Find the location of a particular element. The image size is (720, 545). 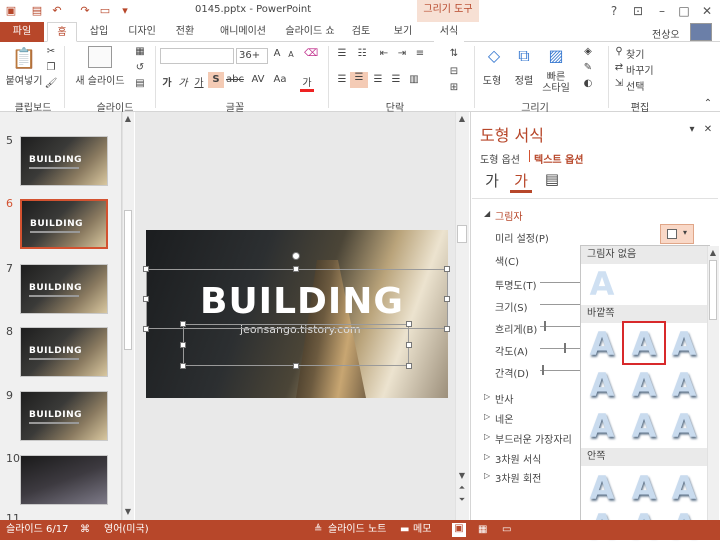

reading-view-icon: ▭ is located at coordinates (506, 530).